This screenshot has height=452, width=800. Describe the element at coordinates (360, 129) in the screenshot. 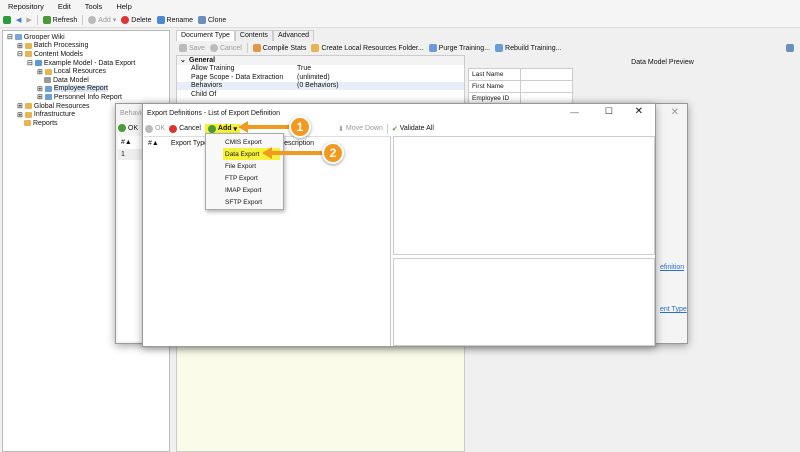

I see `move-down-button: ⬇ Move Down` at that location.